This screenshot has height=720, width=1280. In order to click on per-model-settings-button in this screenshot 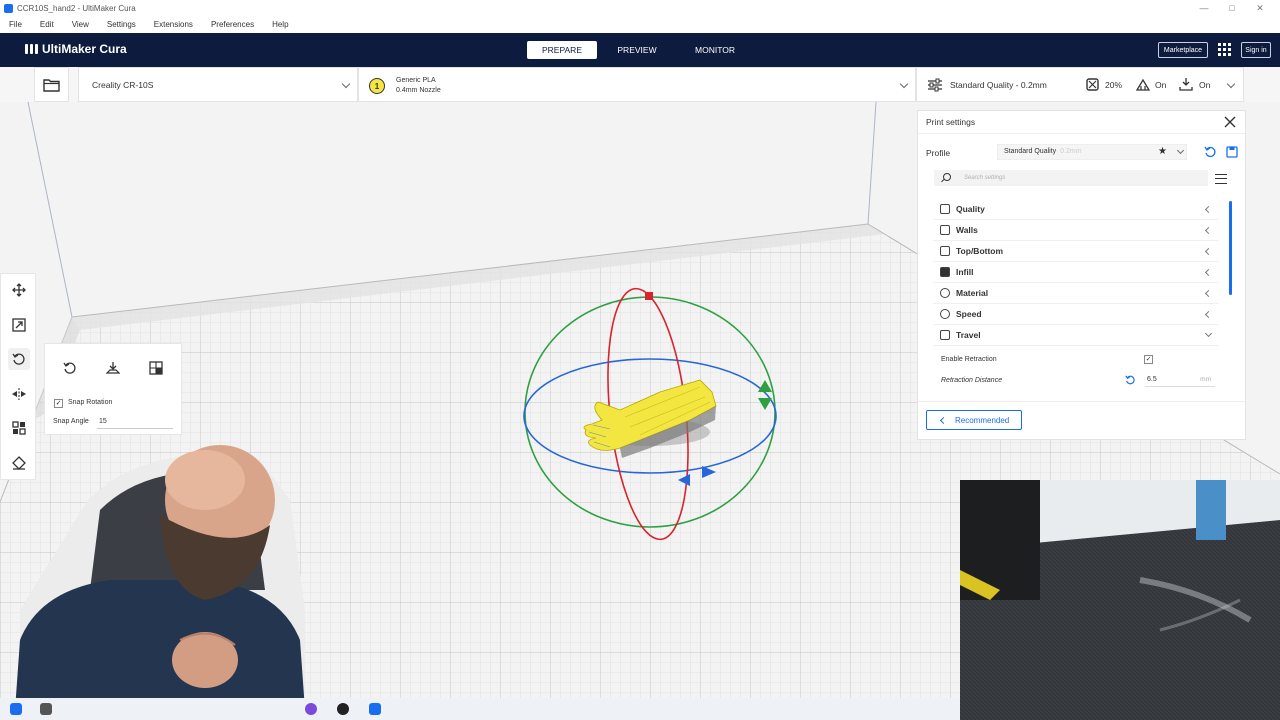, I will do `click(19, 428)`.